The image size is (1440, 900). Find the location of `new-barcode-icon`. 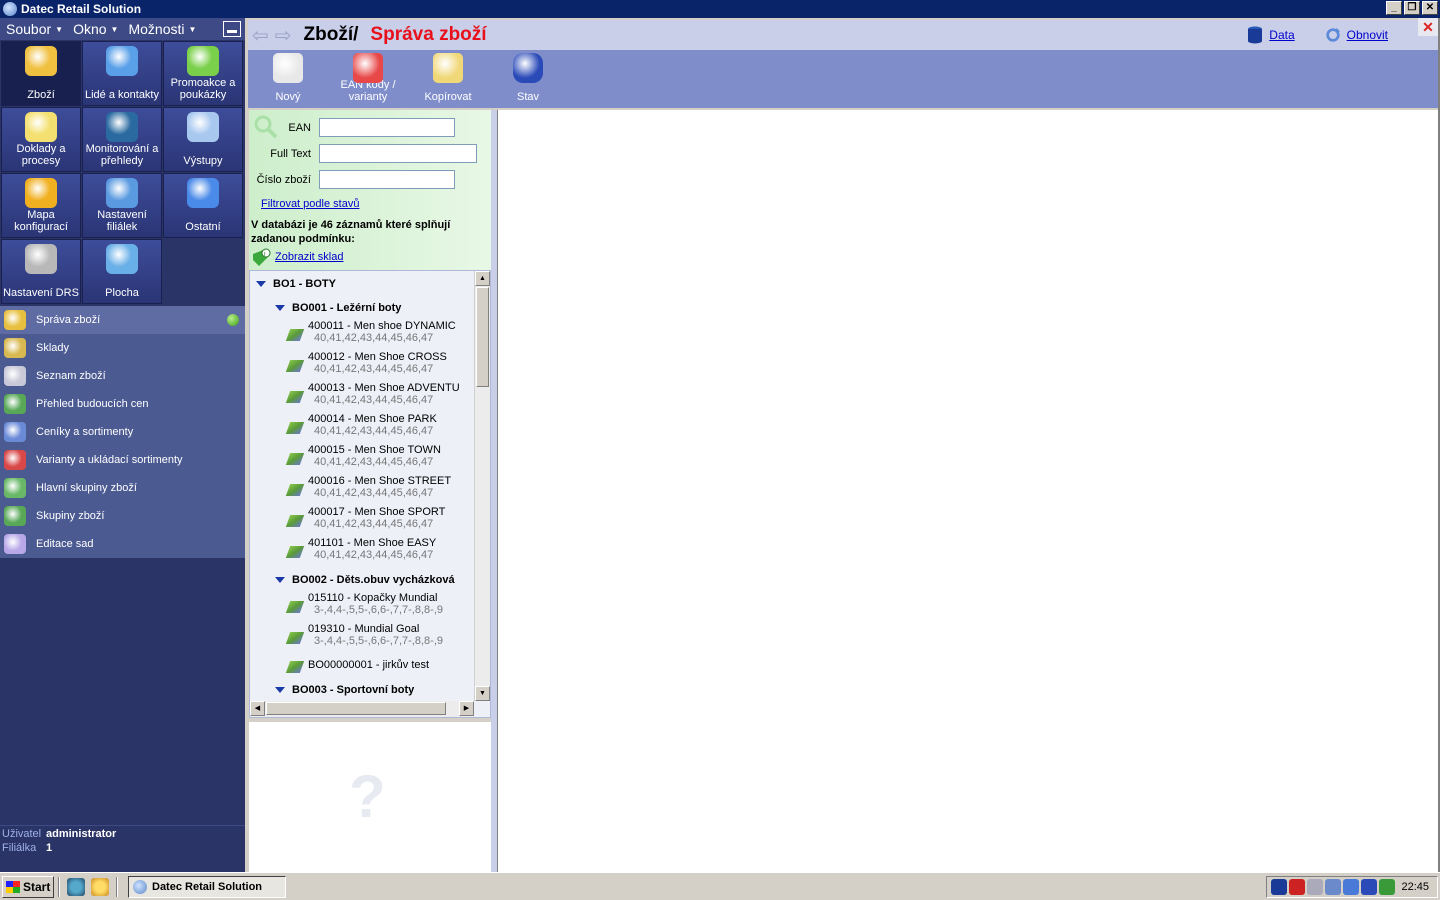

new-barcode-icon is located at coordinates (288, 68).